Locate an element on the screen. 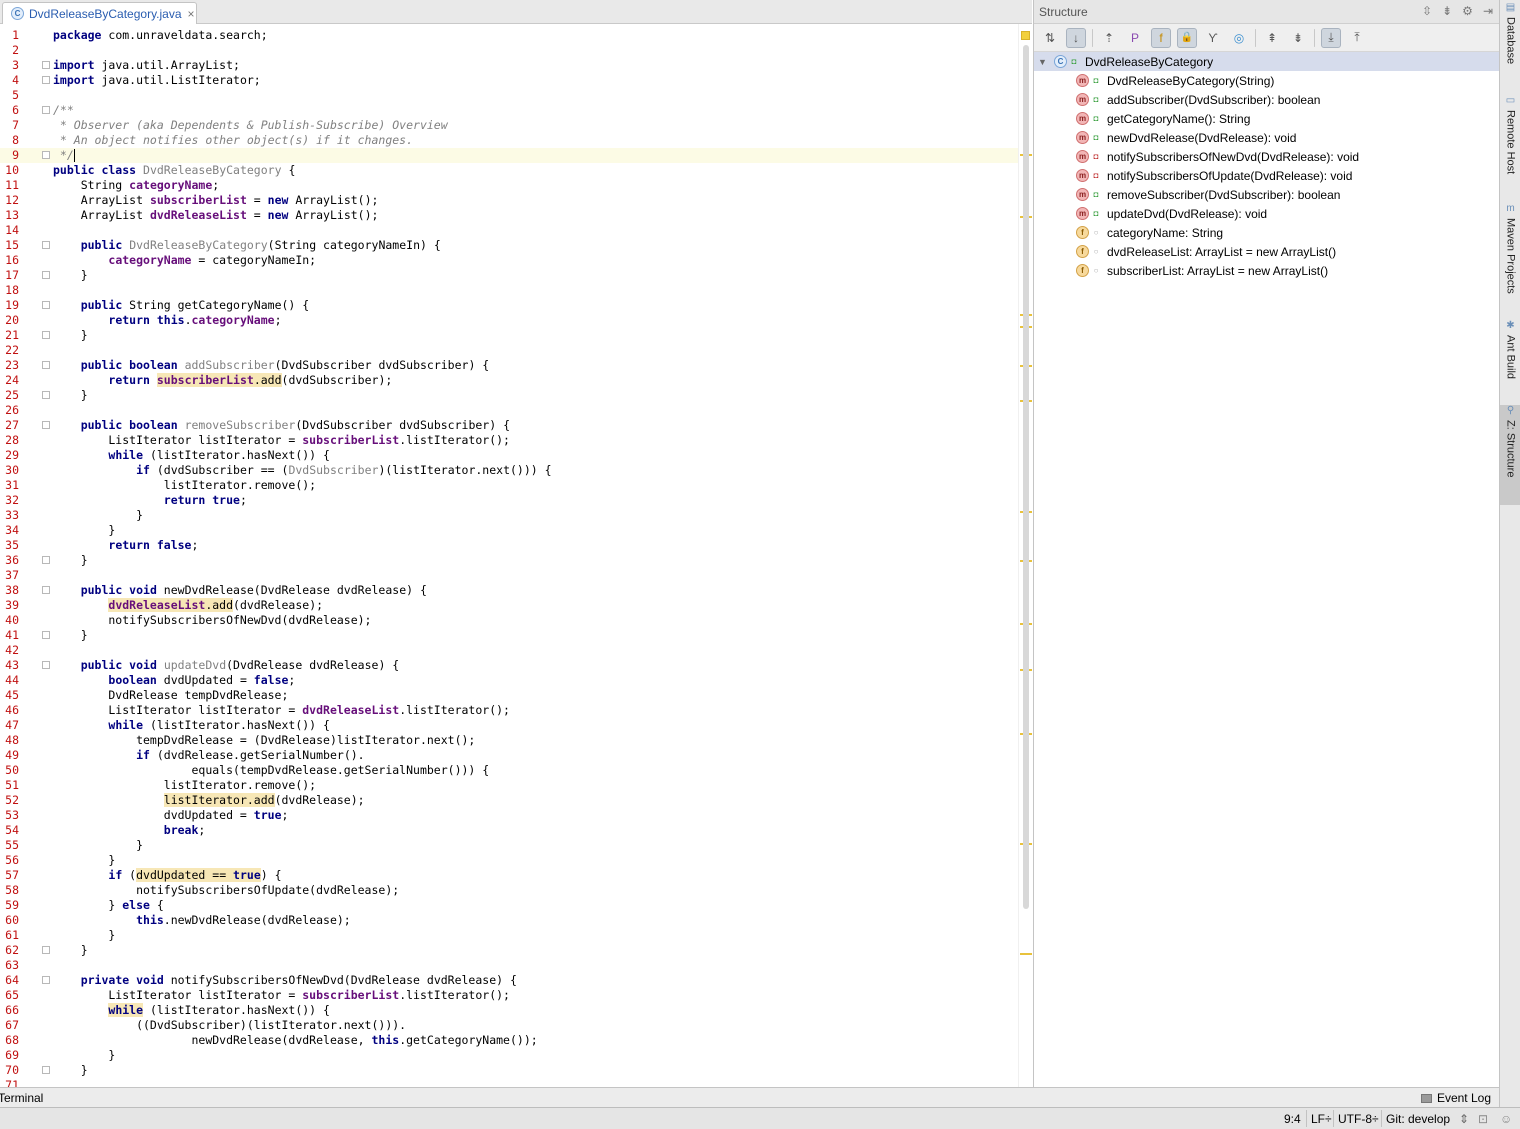 Image resolution: width=1520 pixels, height=1129 pixels. side-tool-z-structure: ⚲ Z: Structure is located at coordinates (1510, 455).